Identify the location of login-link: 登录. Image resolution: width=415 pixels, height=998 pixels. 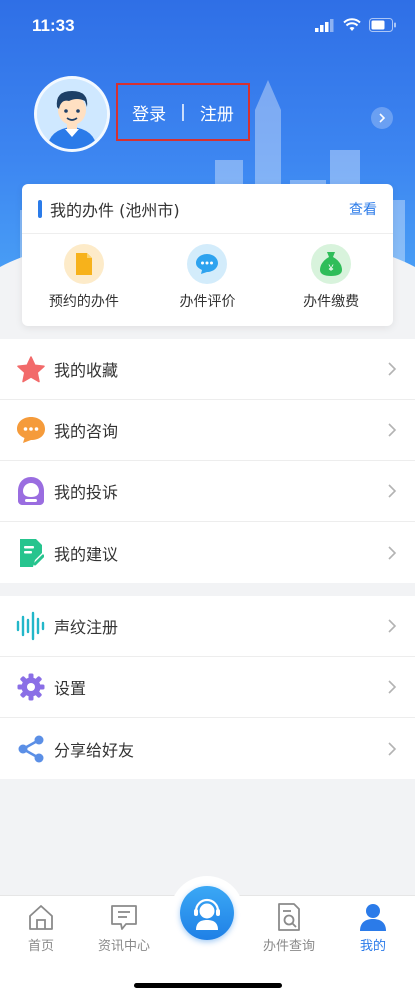
(149, 112).